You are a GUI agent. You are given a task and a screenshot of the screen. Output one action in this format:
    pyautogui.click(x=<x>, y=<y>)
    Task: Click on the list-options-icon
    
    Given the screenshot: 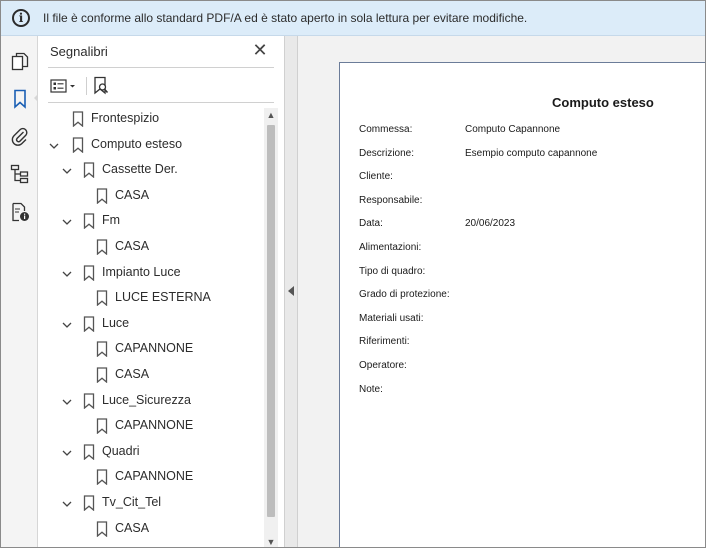 What is the action you would take?
    pyautogui.click(x=64, y=86)
    